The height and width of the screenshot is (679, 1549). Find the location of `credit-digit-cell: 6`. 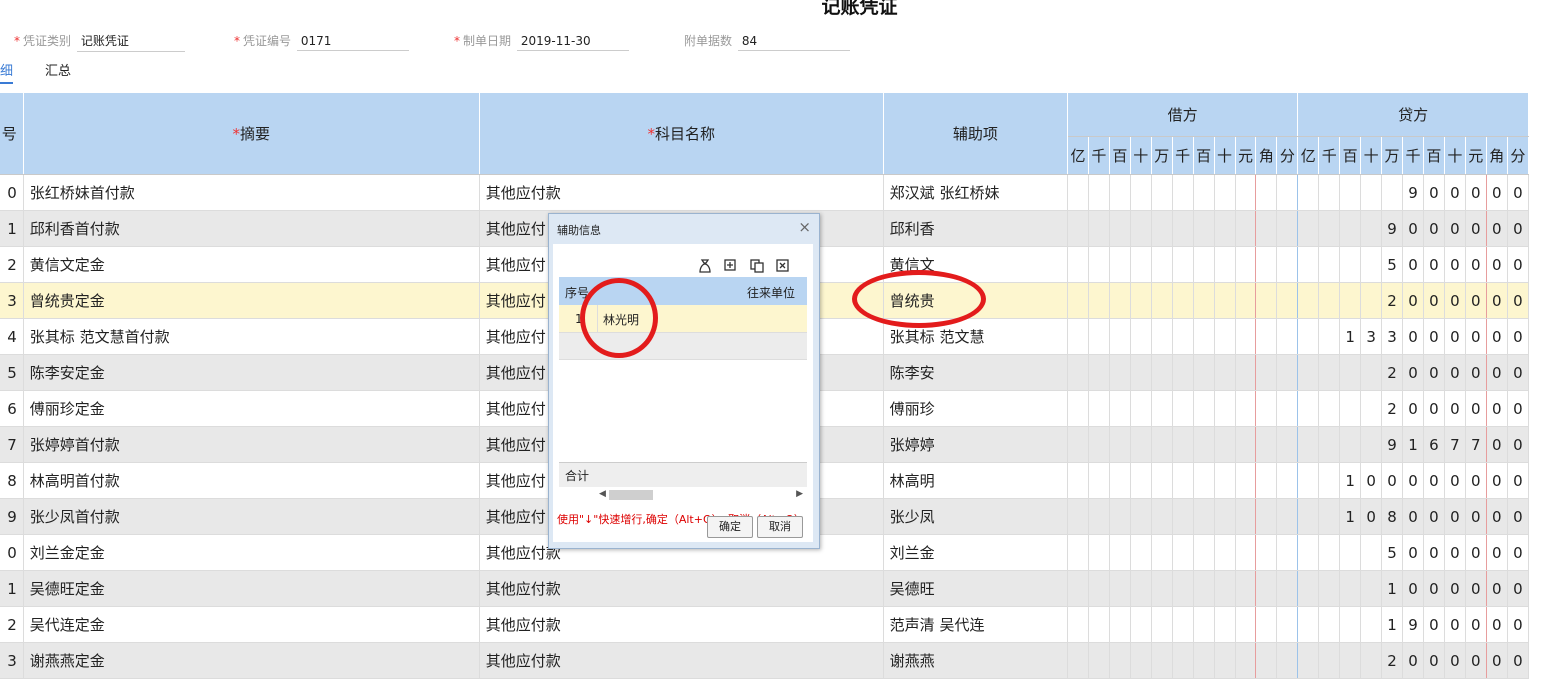

credit-digit-cell: 6 is located at coordinates (1434, 444).